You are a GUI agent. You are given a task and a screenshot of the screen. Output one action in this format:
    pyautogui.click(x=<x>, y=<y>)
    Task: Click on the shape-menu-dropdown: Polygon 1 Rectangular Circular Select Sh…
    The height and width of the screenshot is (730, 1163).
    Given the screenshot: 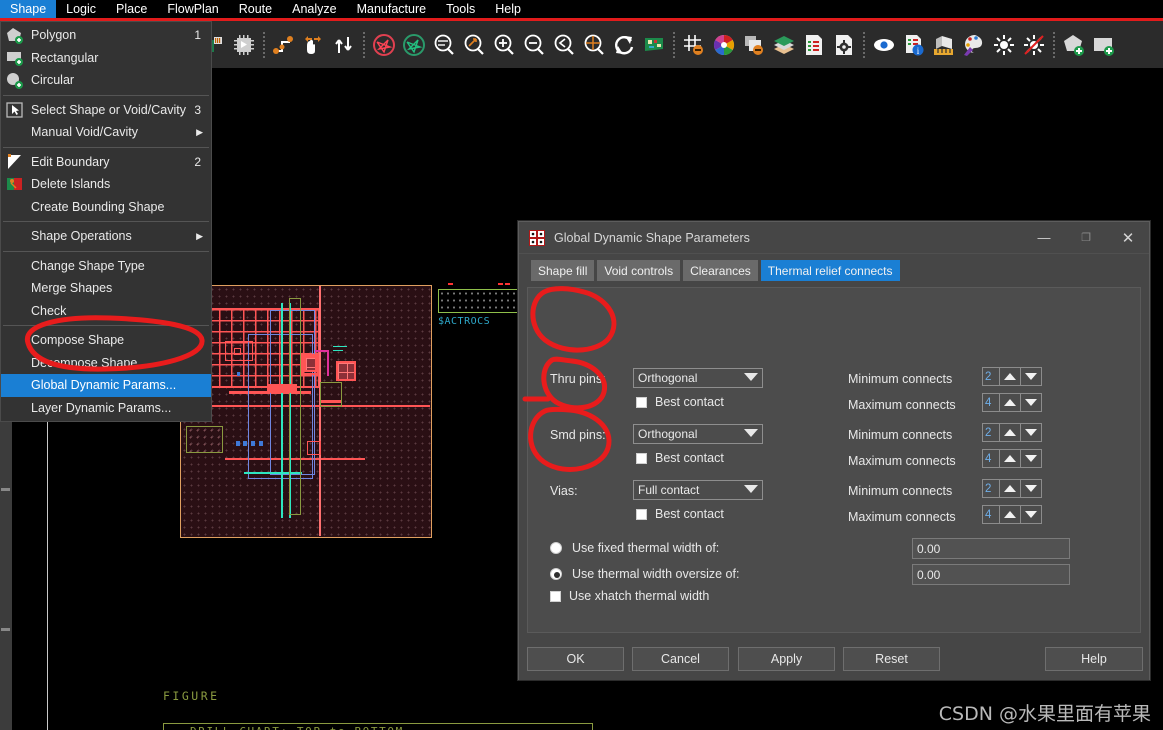 What is the action you would take?
    pyautogui.click(x=106, y=221)
    